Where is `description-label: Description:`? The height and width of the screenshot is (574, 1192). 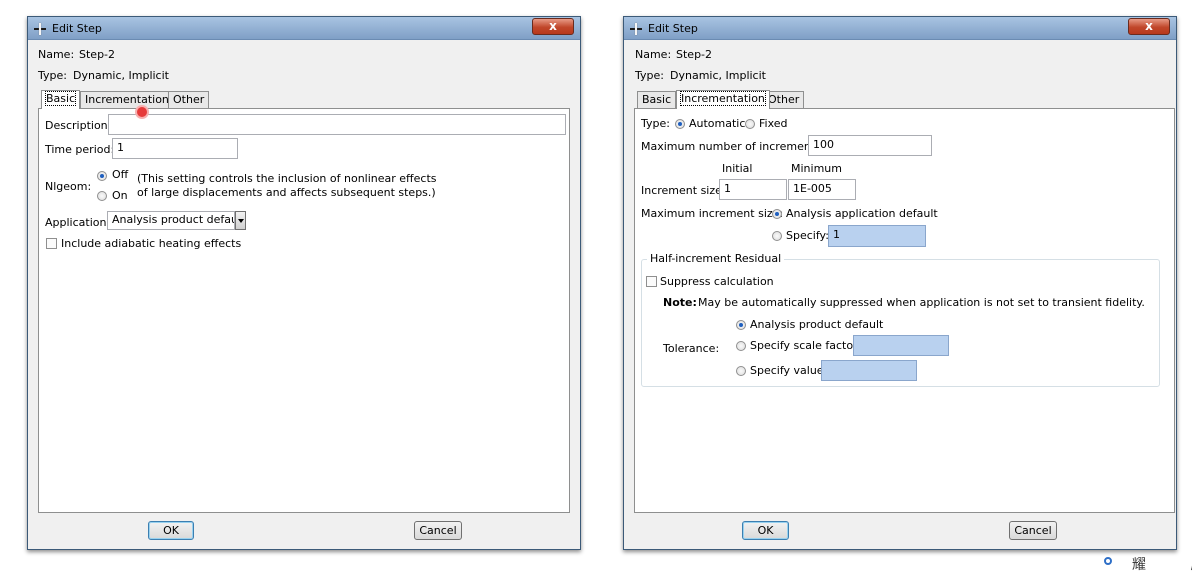
description-label: Description: is located at coordinates (78, 125).